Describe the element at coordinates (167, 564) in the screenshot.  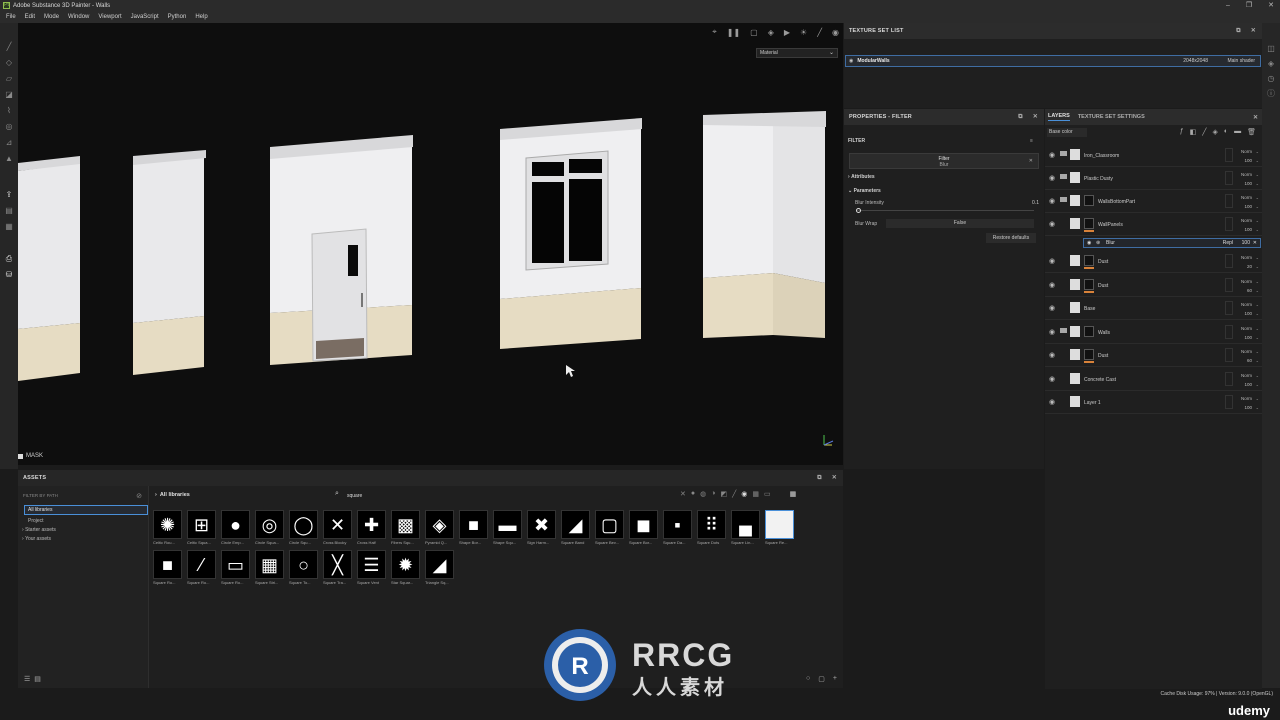
I see `asset-preview-icon: ■` at that location.